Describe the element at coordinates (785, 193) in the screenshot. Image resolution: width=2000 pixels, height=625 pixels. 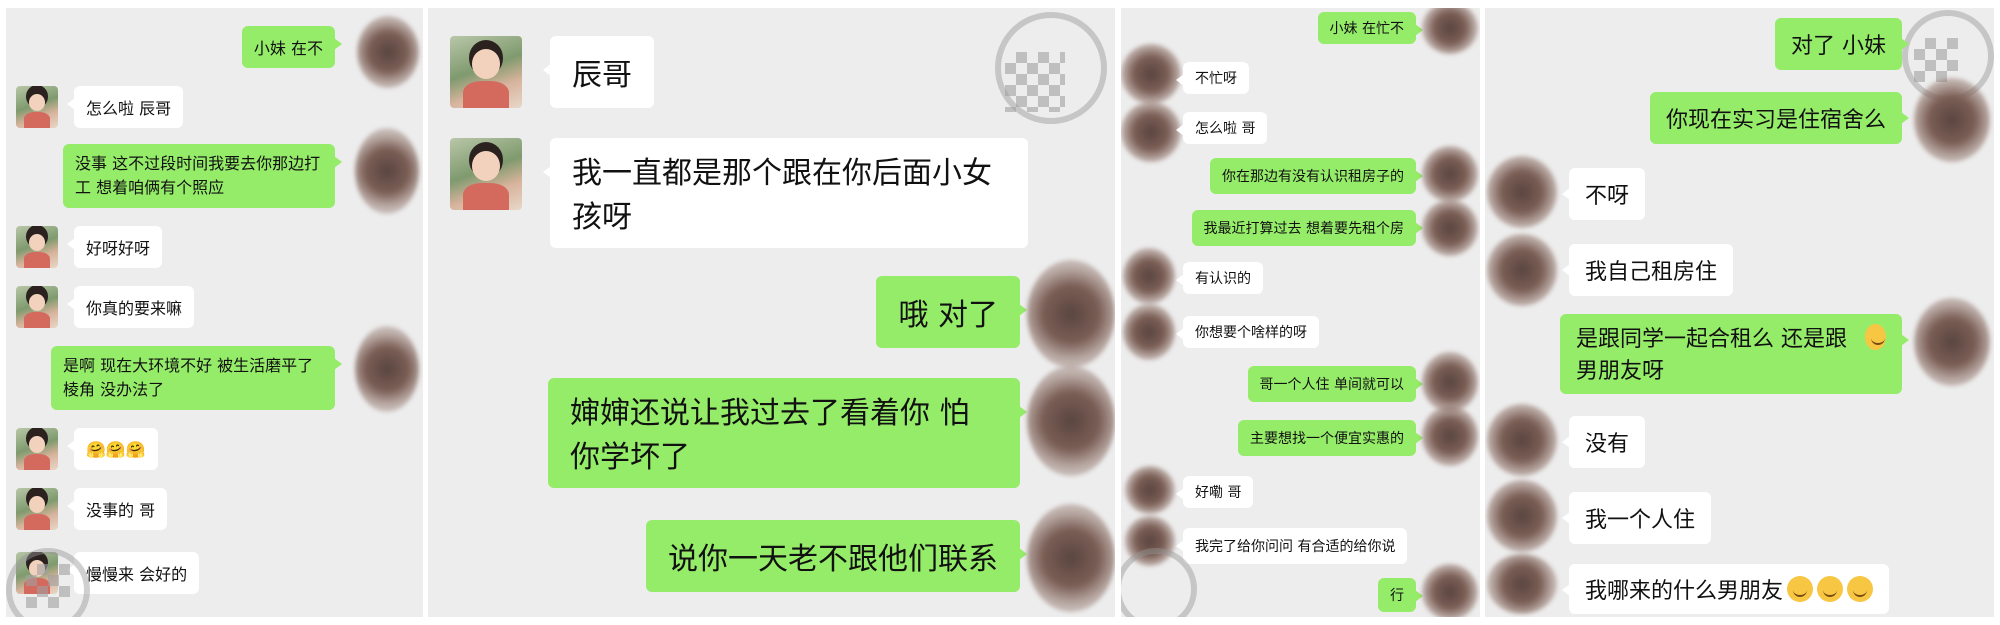
I see `received-message-bubble: 我一直都是那个跟在你后面小女孩呀` at that location.